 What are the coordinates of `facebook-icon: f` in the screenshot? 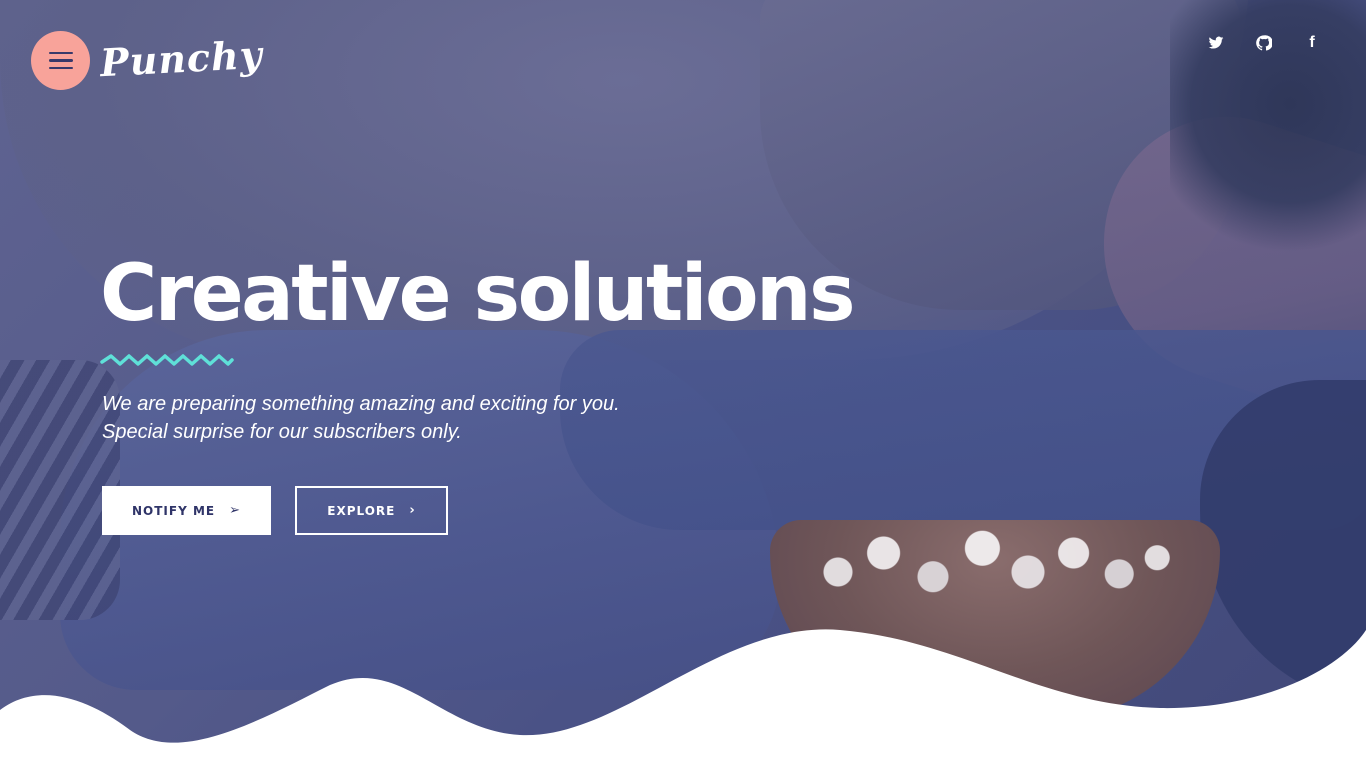 It's located at (1312, 42).